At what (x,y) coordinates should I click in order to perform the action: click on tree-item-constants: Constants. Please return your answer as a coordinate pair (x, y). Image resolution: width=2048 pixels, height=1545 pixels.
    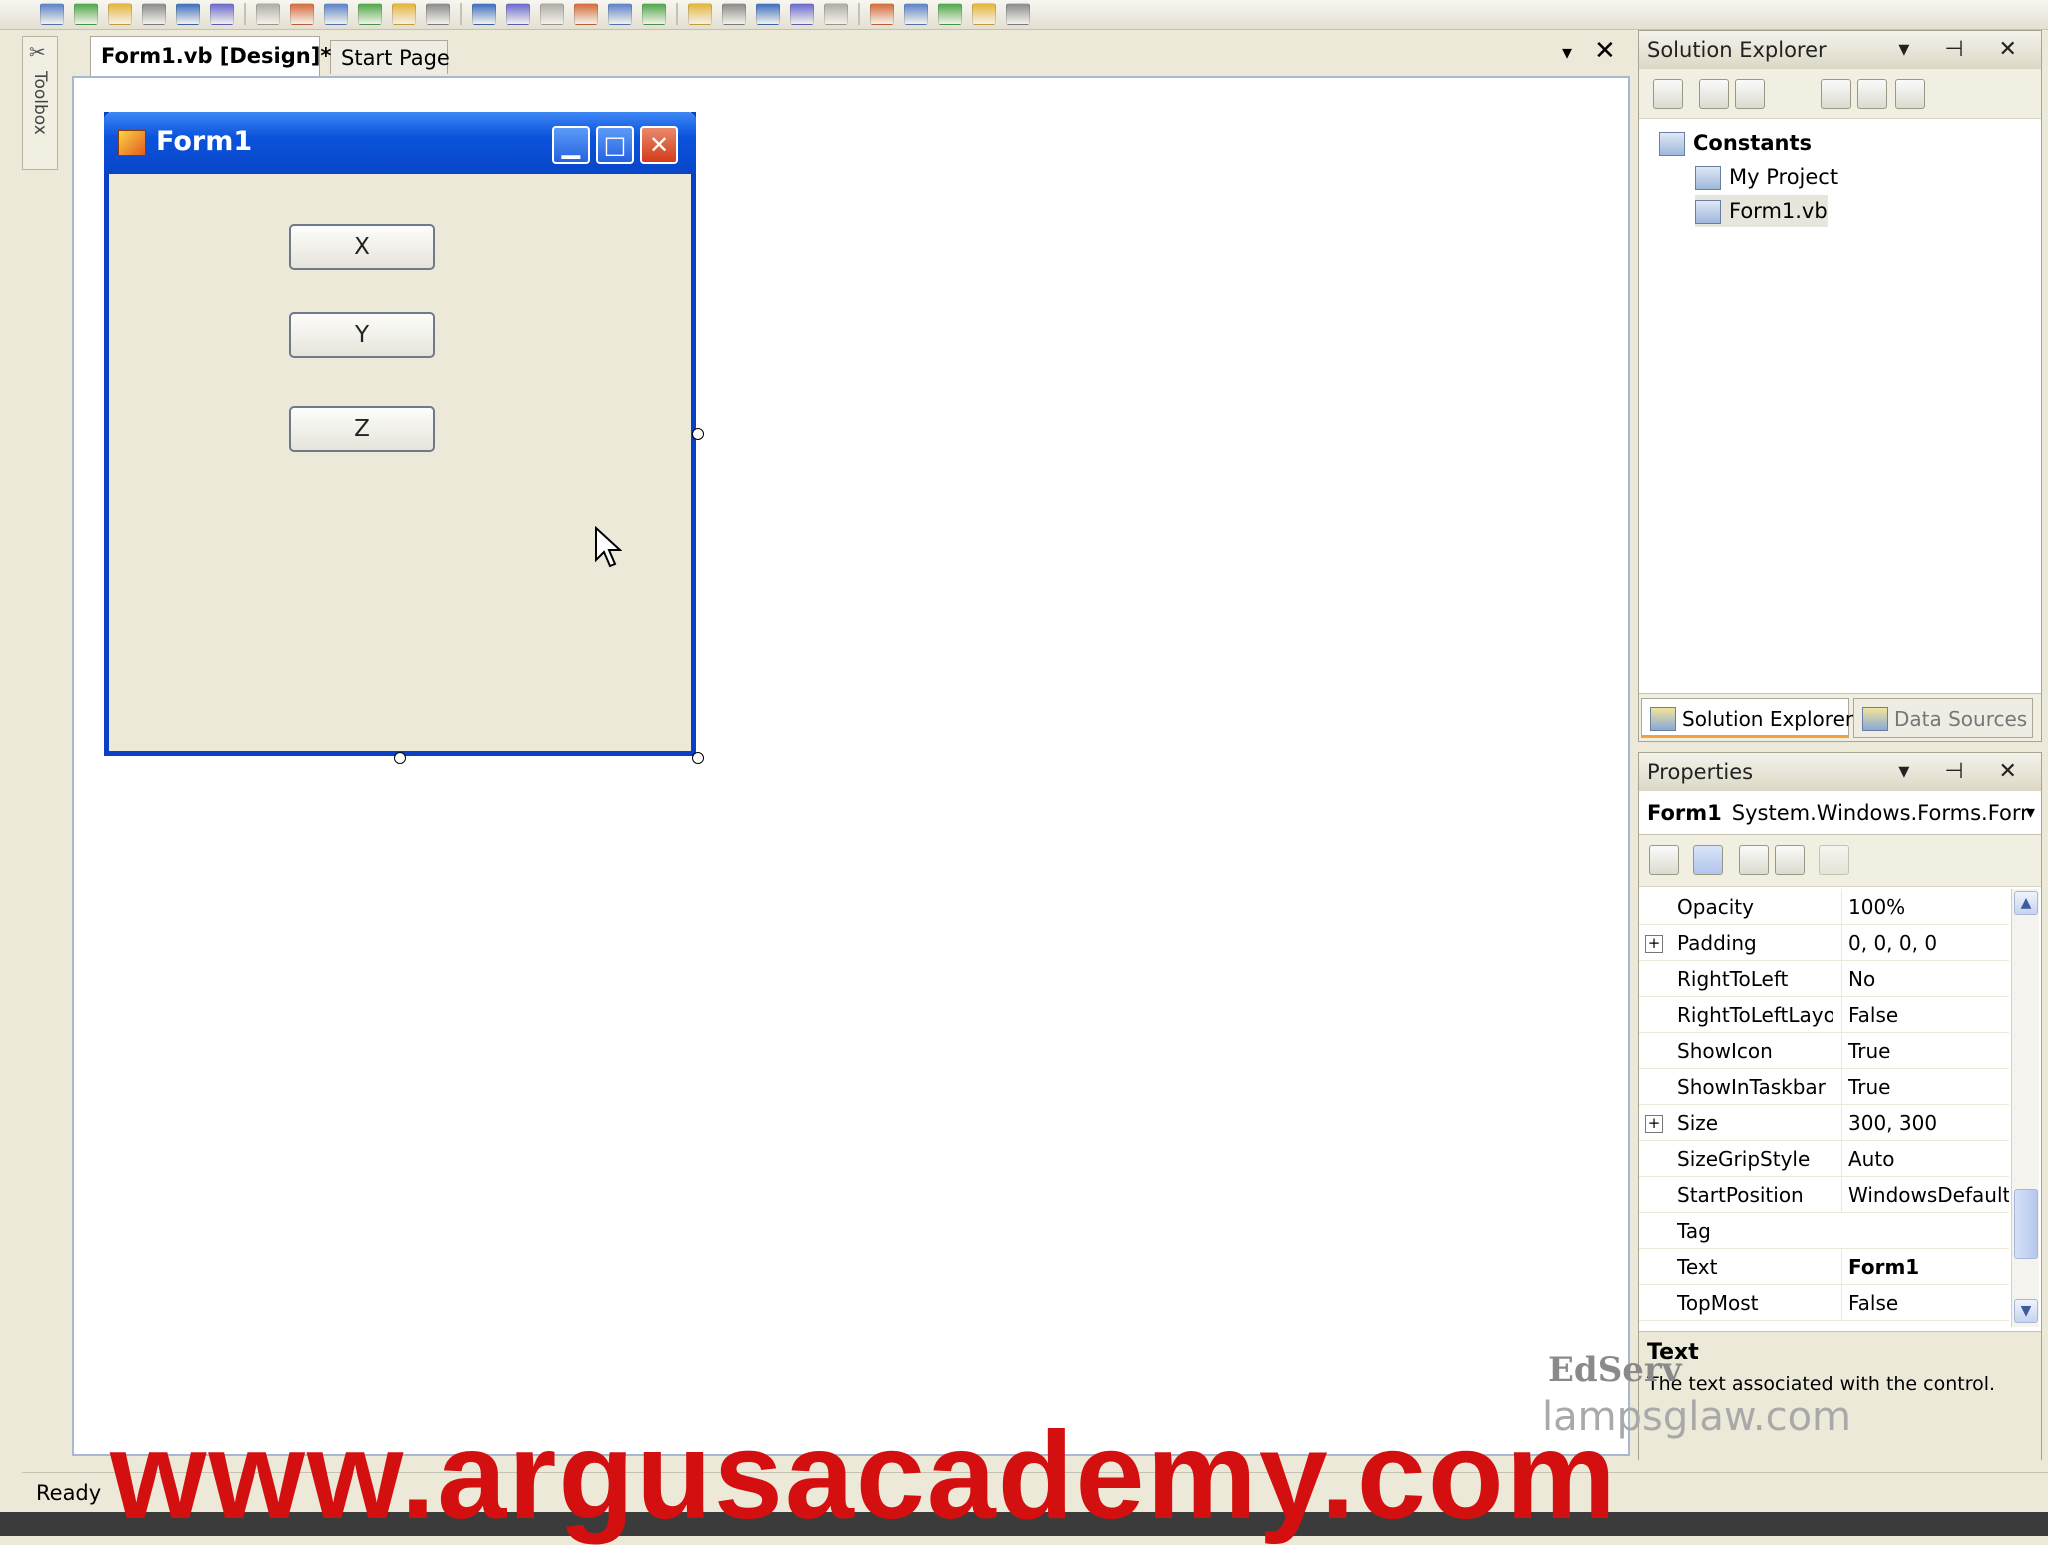
    Looking at the image, I should click on (1735, 143).